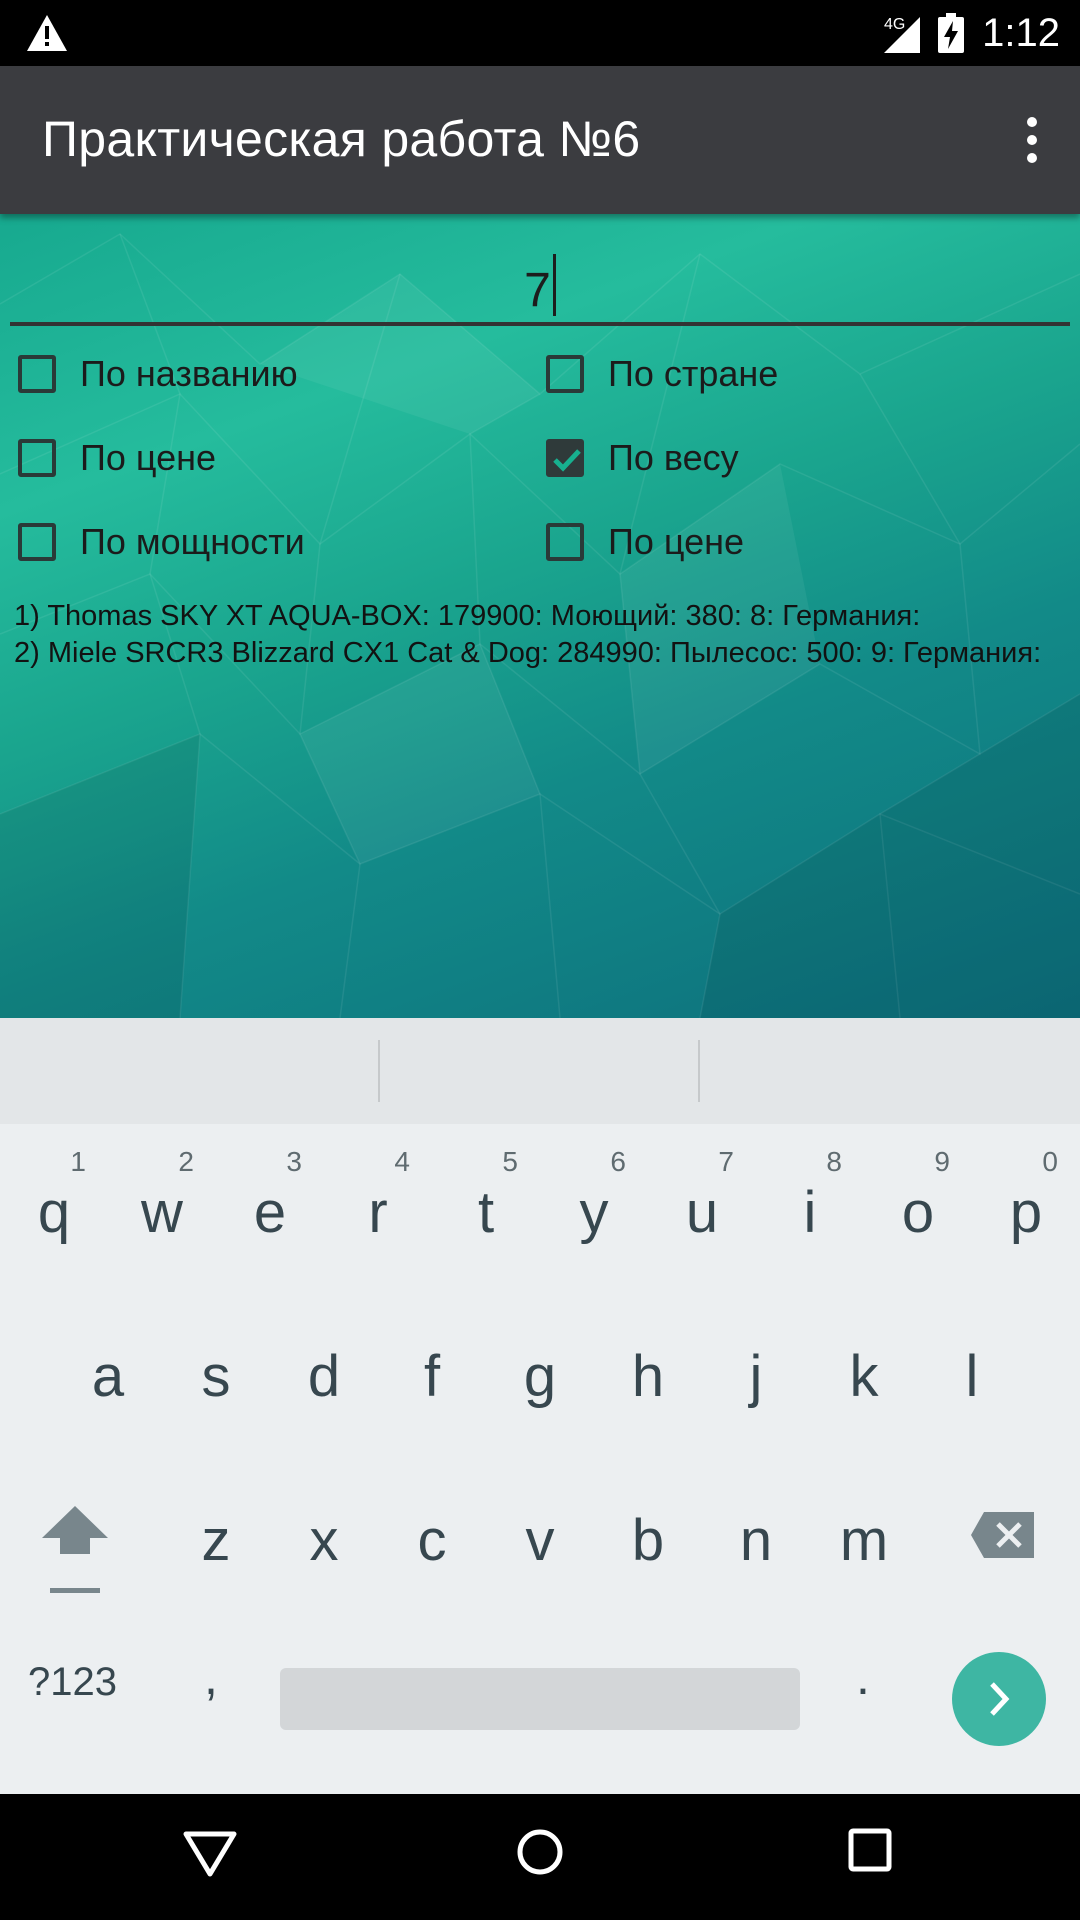  I want to click on input-underline, so click(540, 324).